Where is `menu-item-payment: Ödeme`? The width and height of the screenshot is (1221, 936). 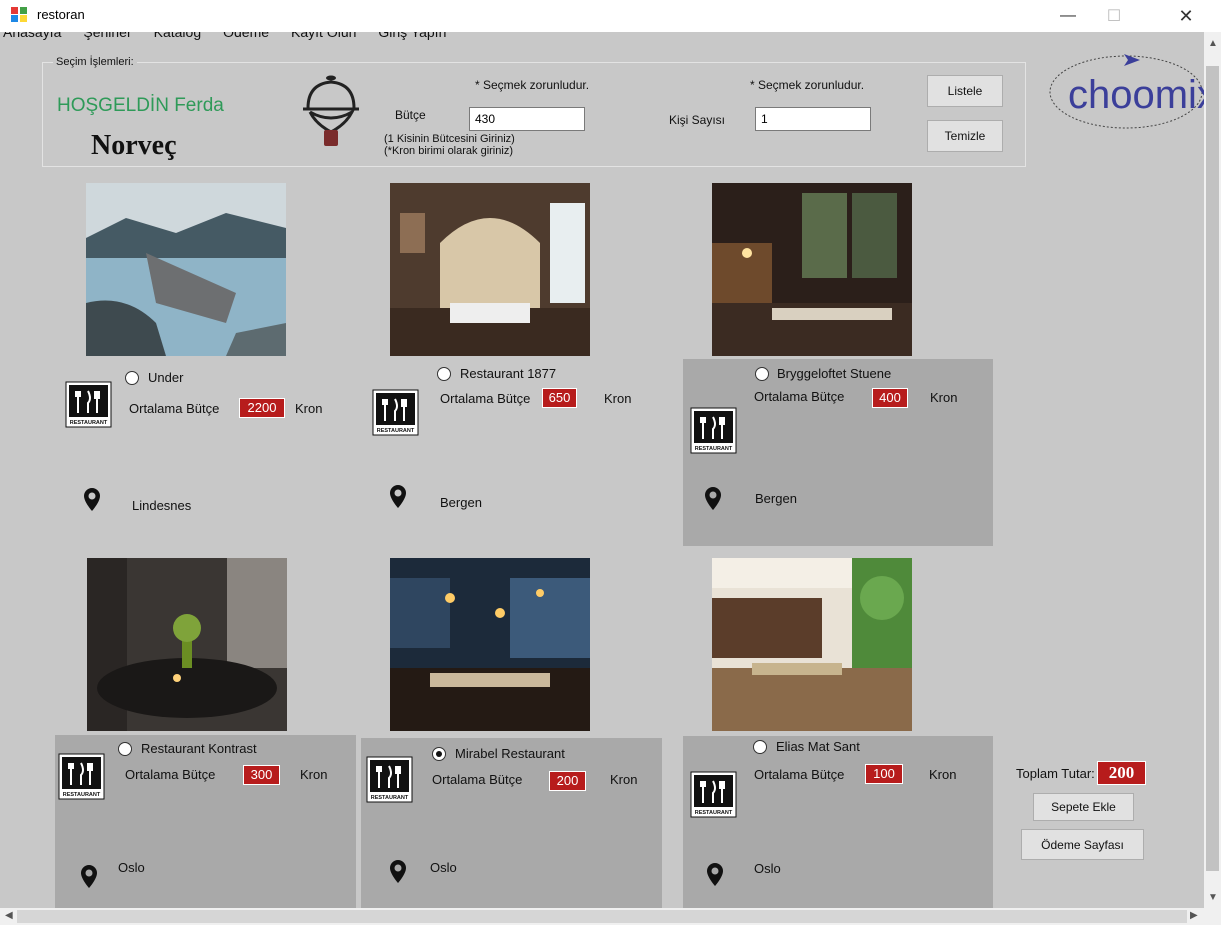
menu-item-payment: Ödeme is located at coordinates (246, 37).